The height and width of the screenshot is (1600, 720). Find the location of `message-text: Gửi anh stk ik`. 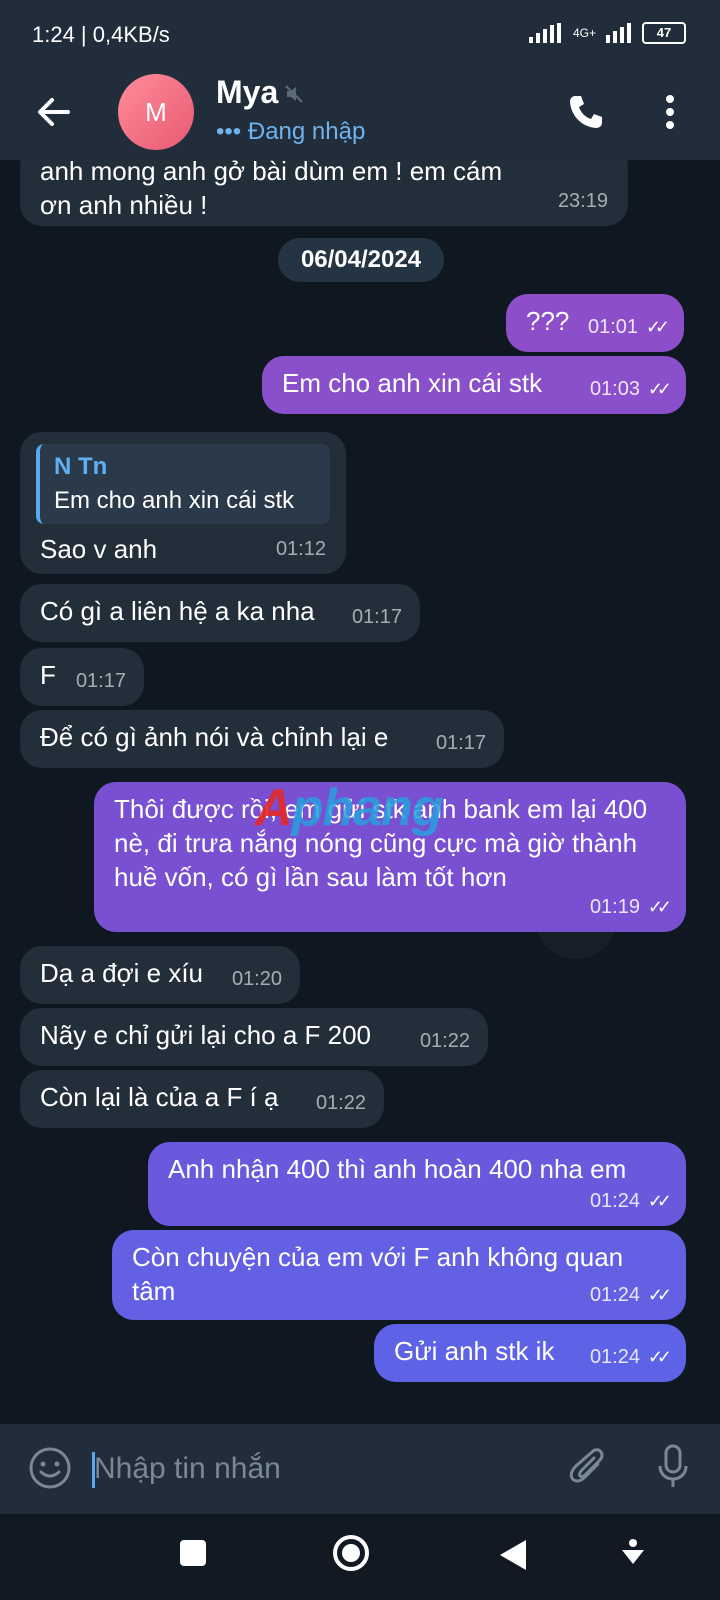

message-text: Gửi anh stk ik is located at coordinates (474, 1351).